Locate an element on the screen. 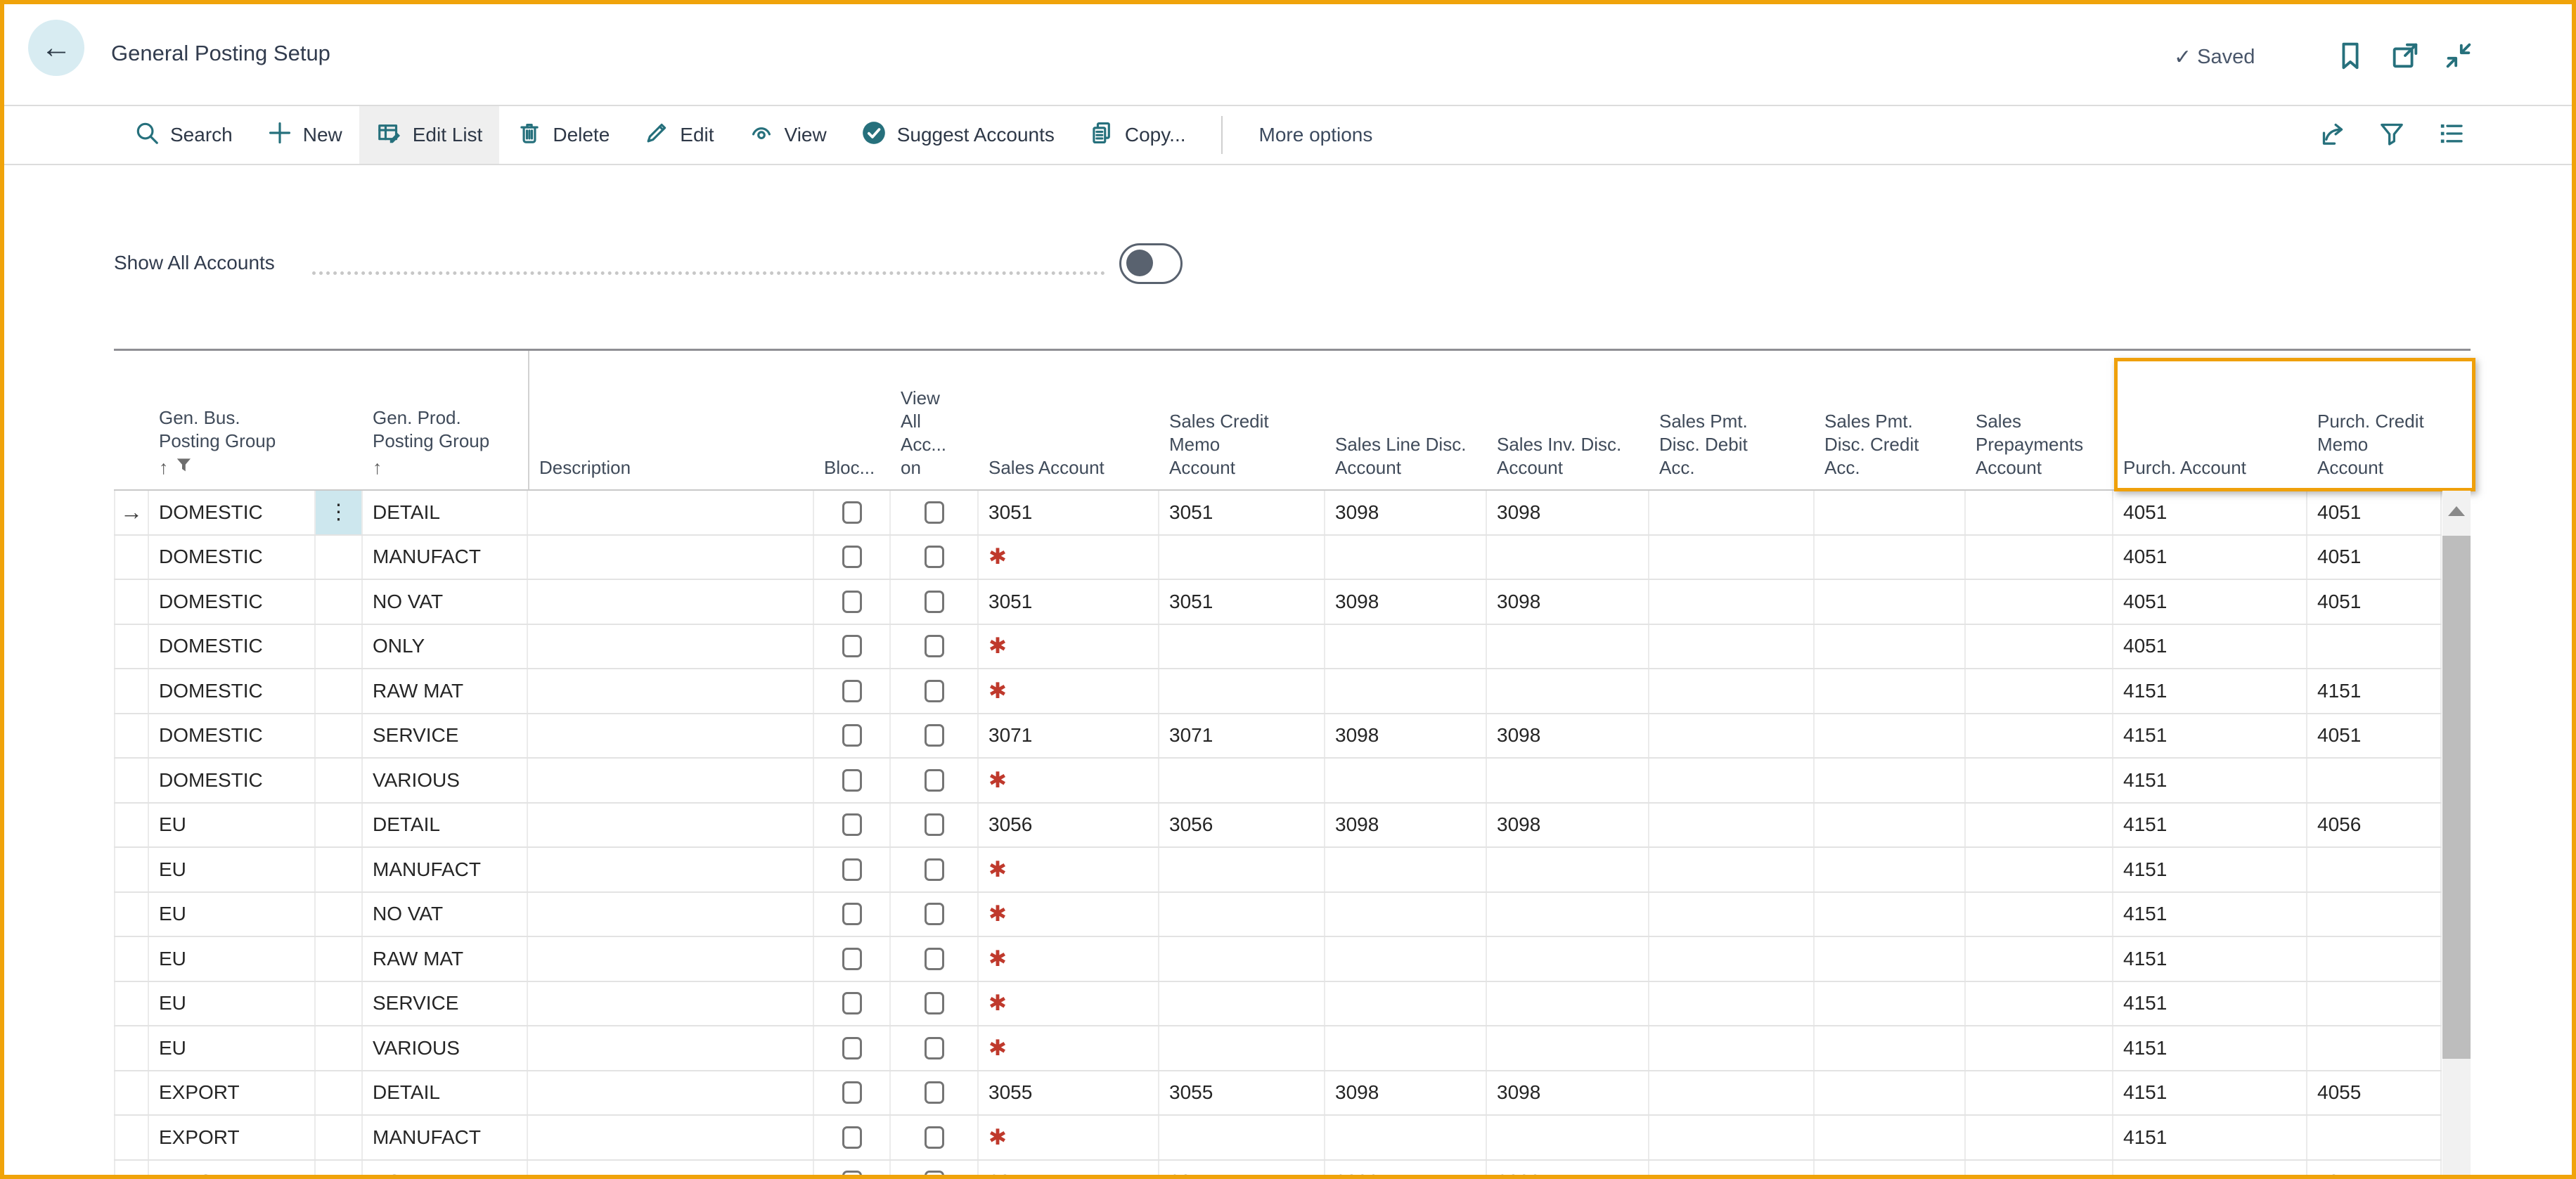 The width and height of the screenshot is (2576, 1179). suggest-accounts-button: Suggest Accounts is located at coordinates (957, 135).